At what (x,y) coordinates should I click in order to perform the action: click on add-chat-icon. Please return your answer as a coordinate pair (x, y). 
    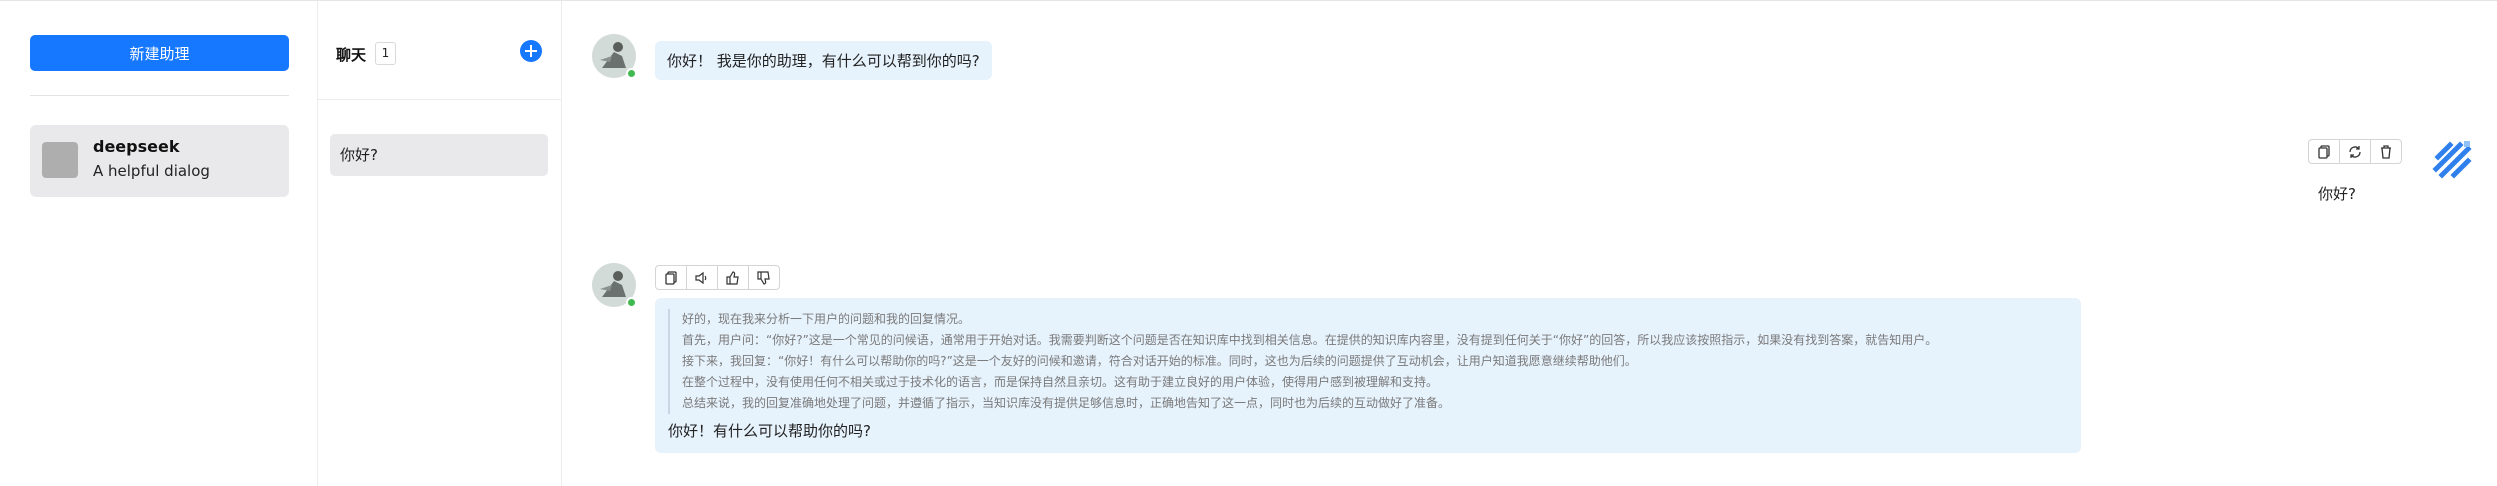
    Looking at the image, I should click on (531, 51).